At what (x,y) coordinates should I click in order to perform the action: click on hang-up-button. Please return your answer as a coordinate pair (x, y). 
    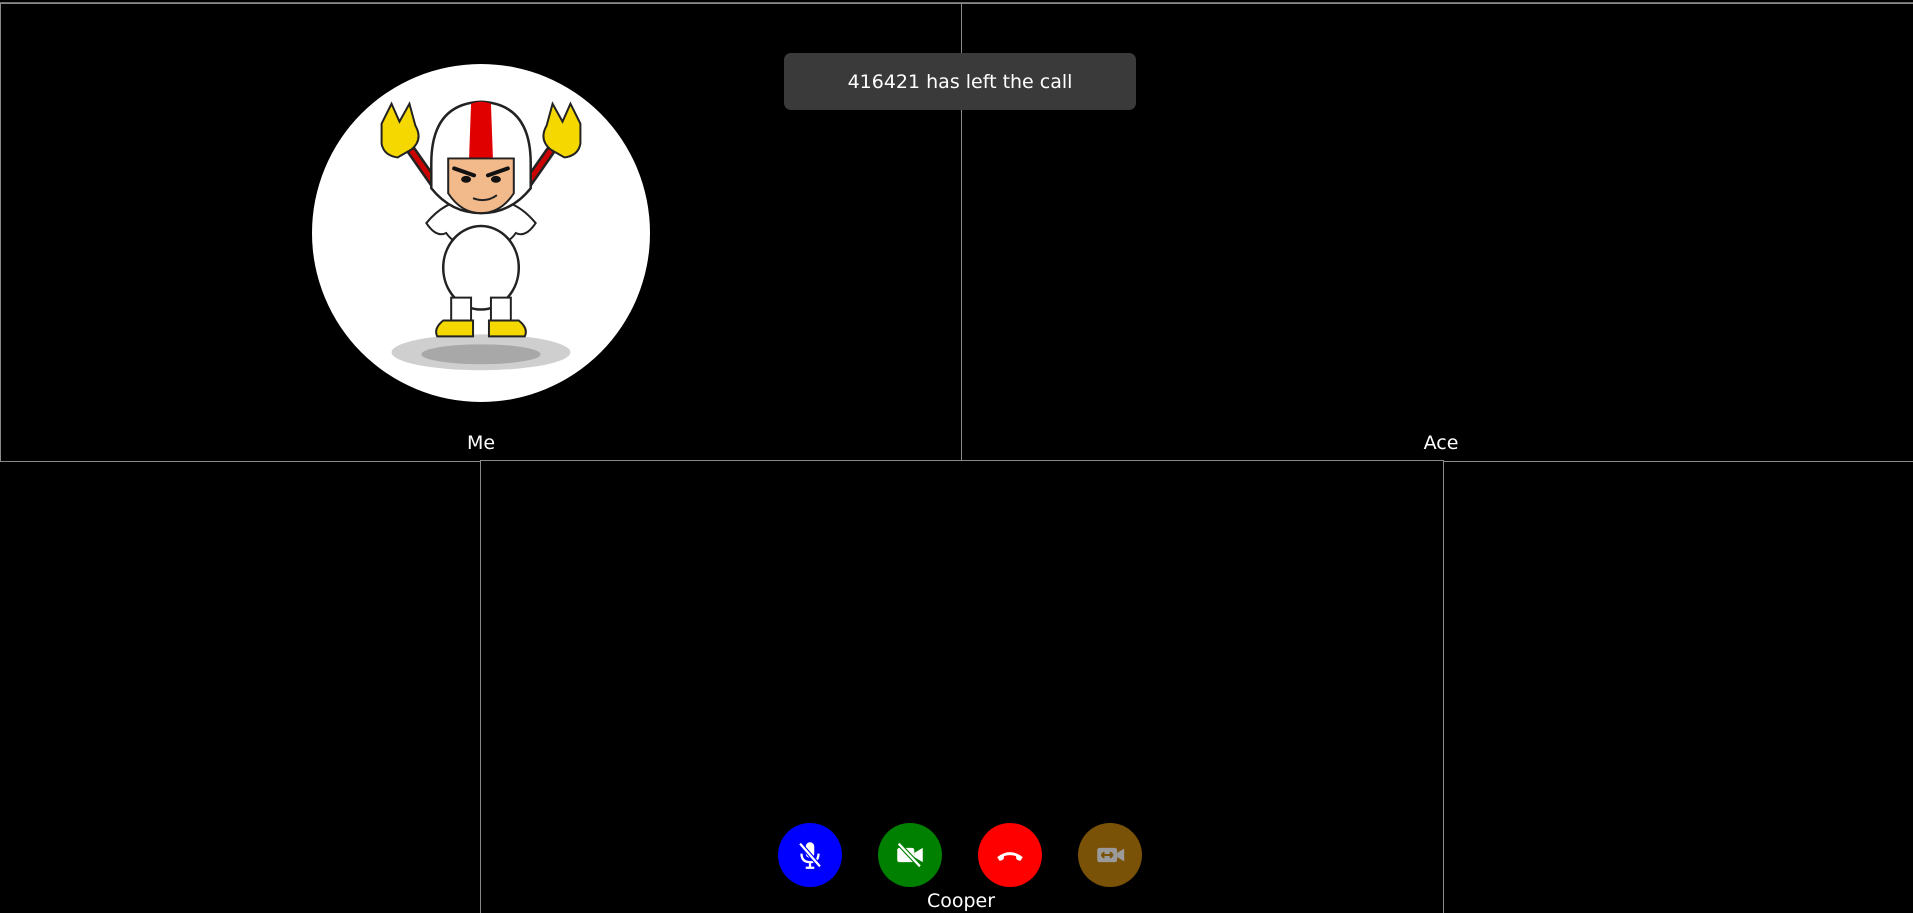
    Looking at the image, I should click on (1010, 855).